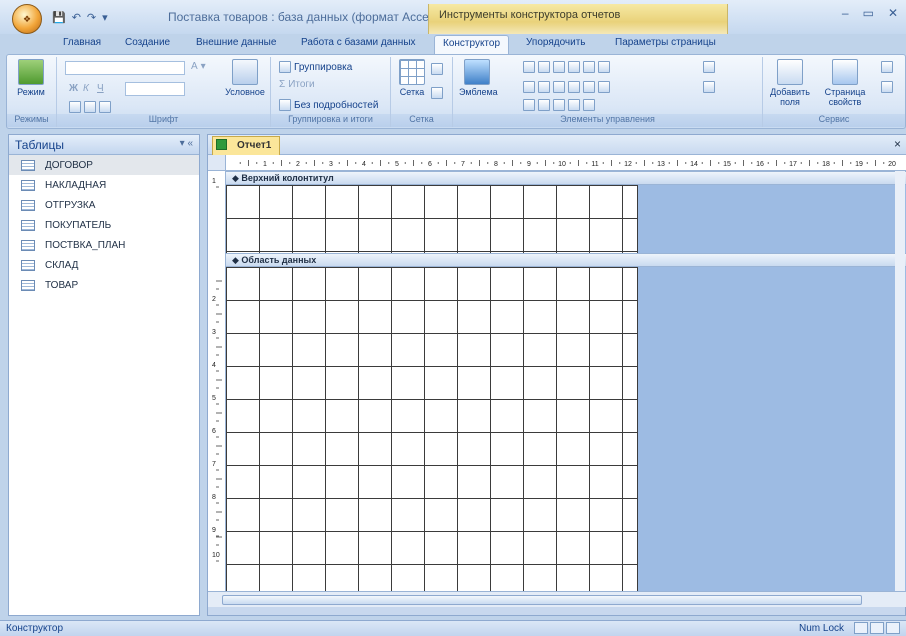  I want to click on nav-item-nakladnaya: НАКЛАДНАЯ, so click(104, 185).